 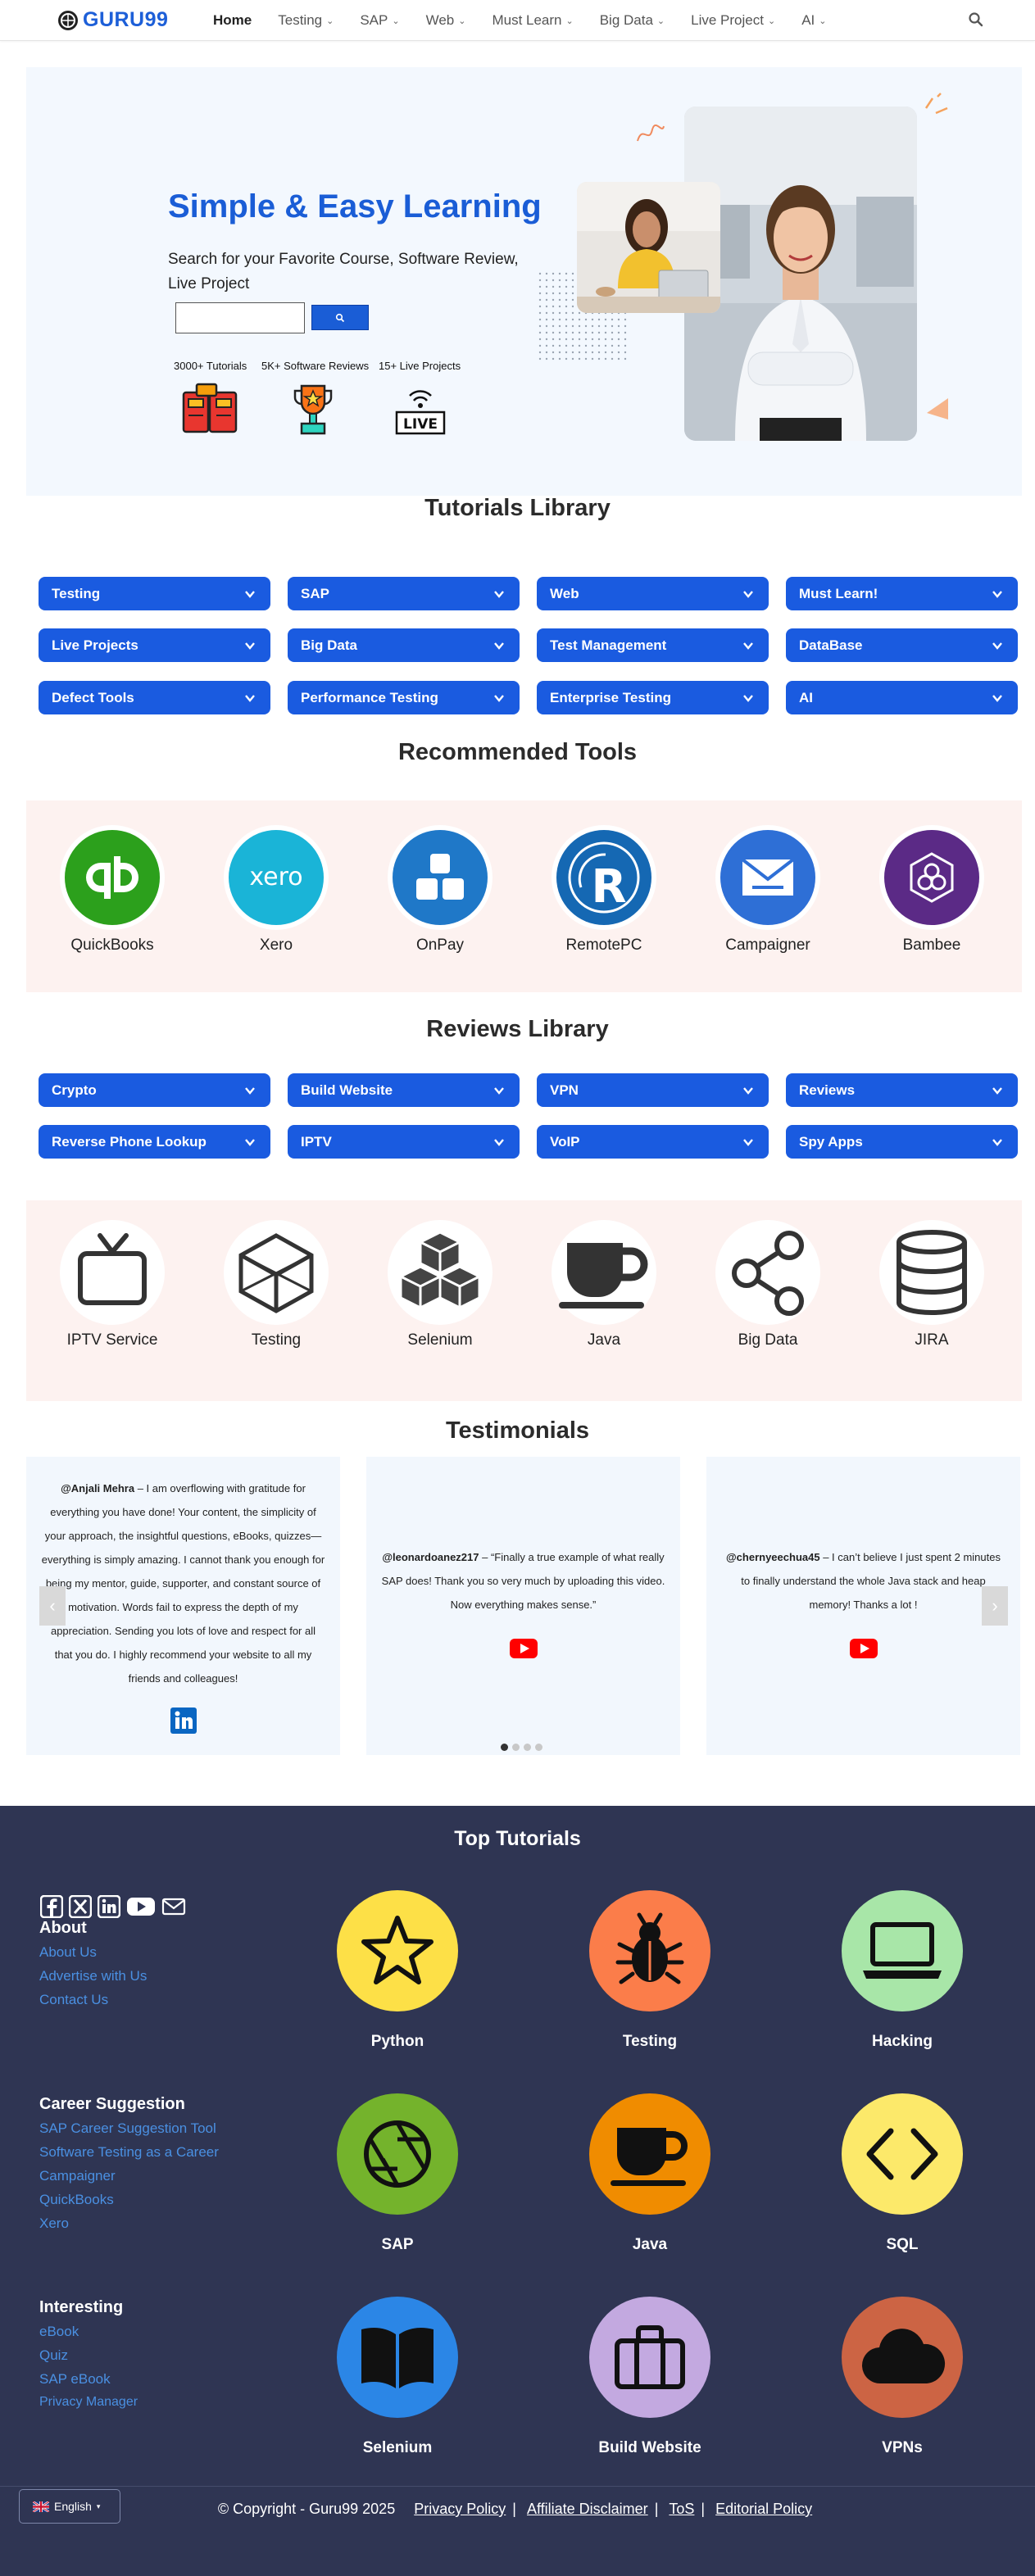 I want to click on menu-item-testing: Testing ⌄, so click(x=306, y=20).